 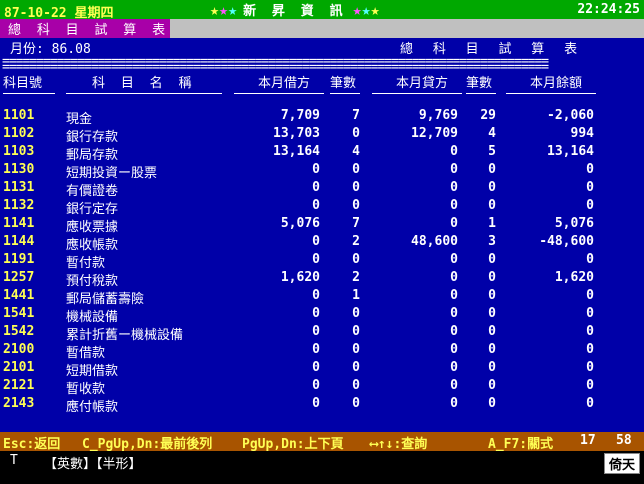 I want to click on account-code: 2143, so click(x=19, y=403).